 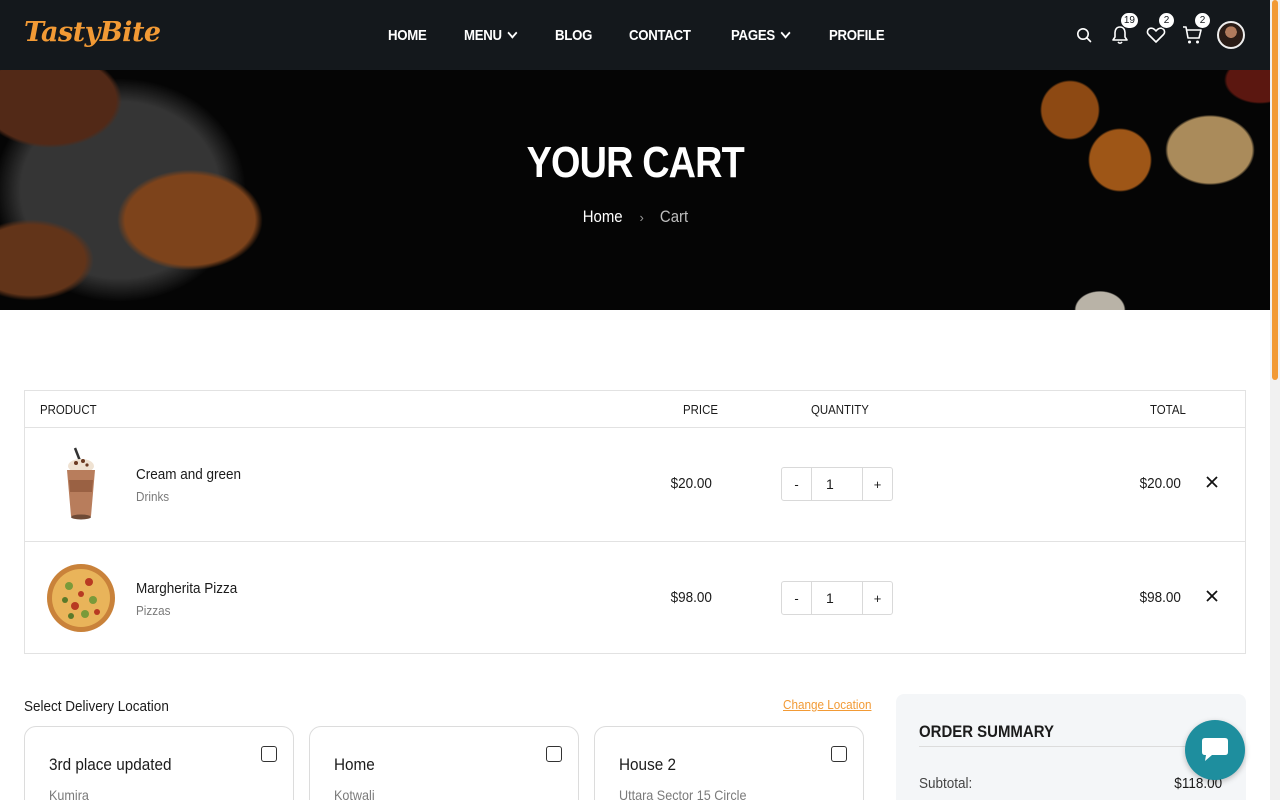 I want to click on notifications-button: 19, so click(x=1123, y=30).